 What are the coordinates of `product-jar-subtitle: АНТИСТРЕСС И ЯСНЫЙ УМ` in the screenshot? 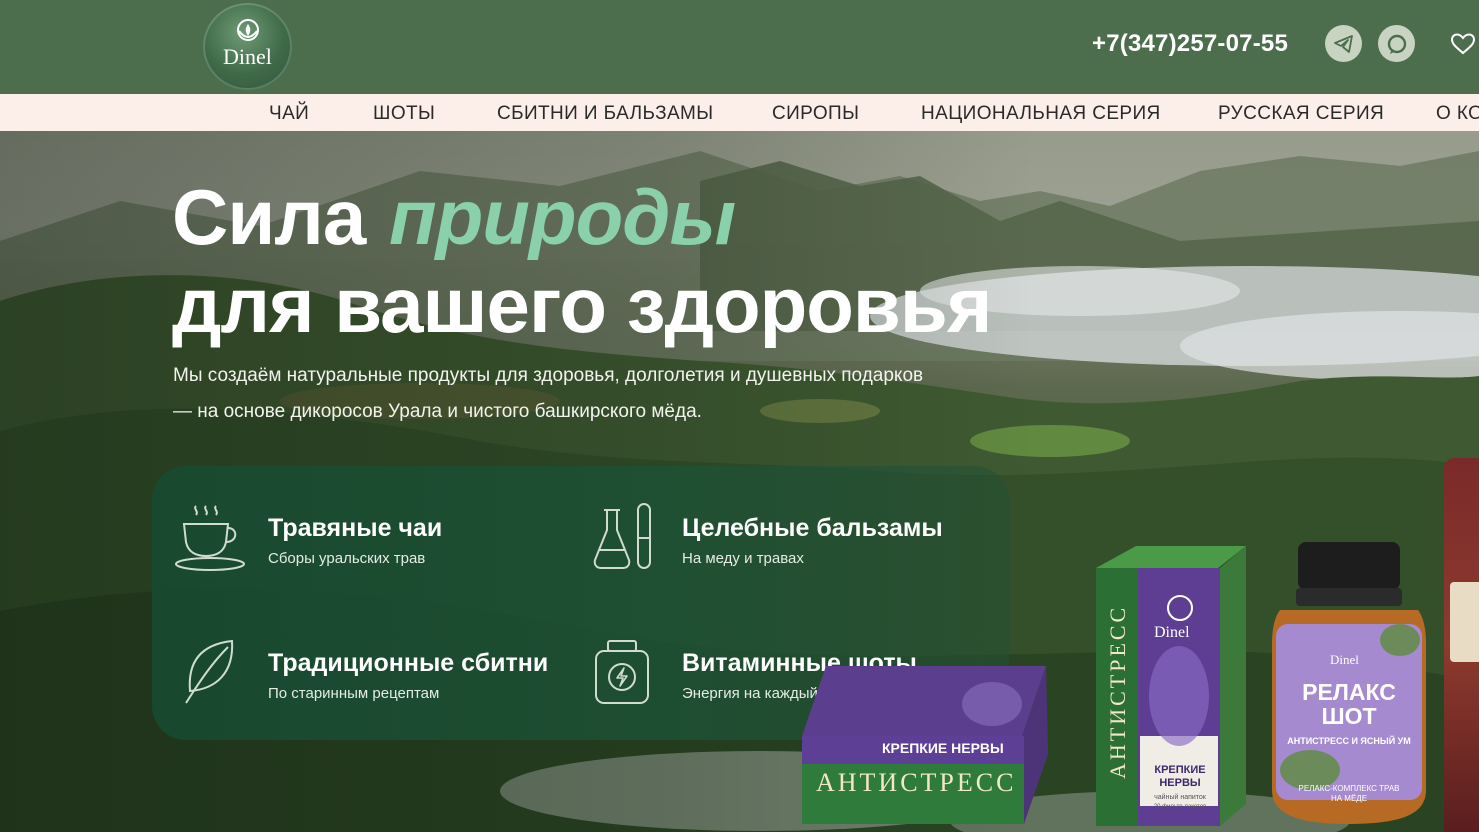 It's located at (1349, 741).